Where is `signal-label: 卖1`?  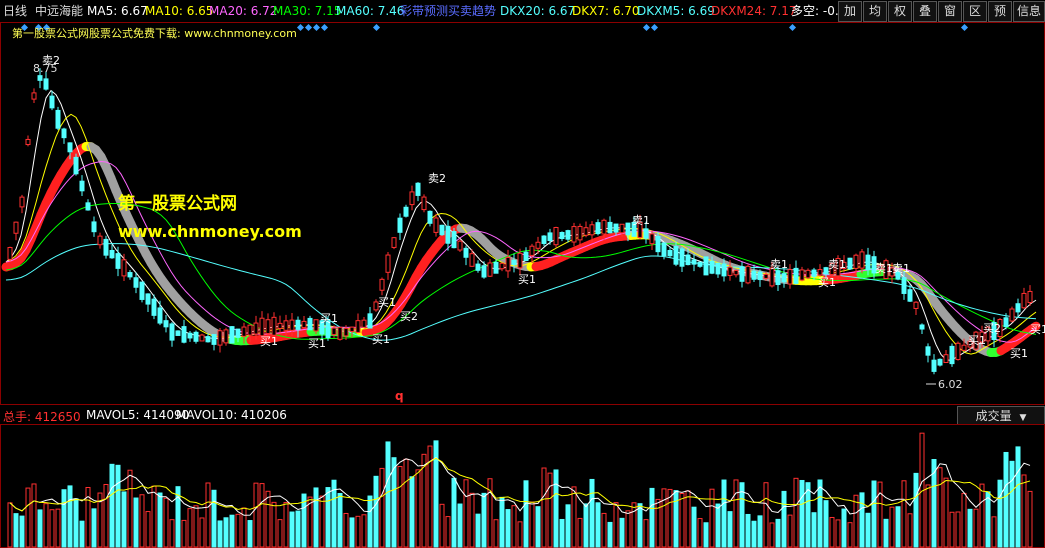 signal-label: 卖1 is located at coordinates (837, 264).